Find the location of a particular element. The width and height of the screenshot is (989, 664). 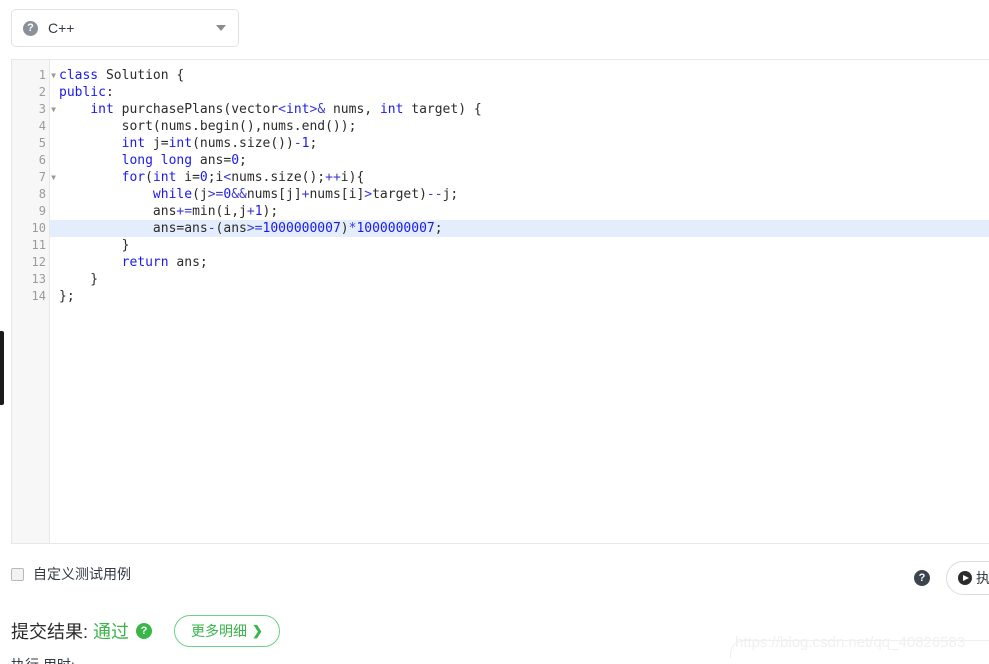

code-token: 1 is located at coordinates (258, 211).